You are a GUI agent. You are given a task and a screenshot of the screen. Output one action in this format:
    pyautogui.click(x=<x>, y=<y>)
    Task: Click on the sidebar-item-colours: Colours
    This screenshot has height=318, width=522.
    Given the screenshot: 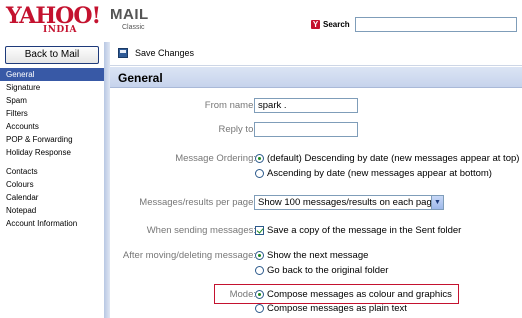 What is the action you would take?
    pyautogui.click(x=52, y=184)
    